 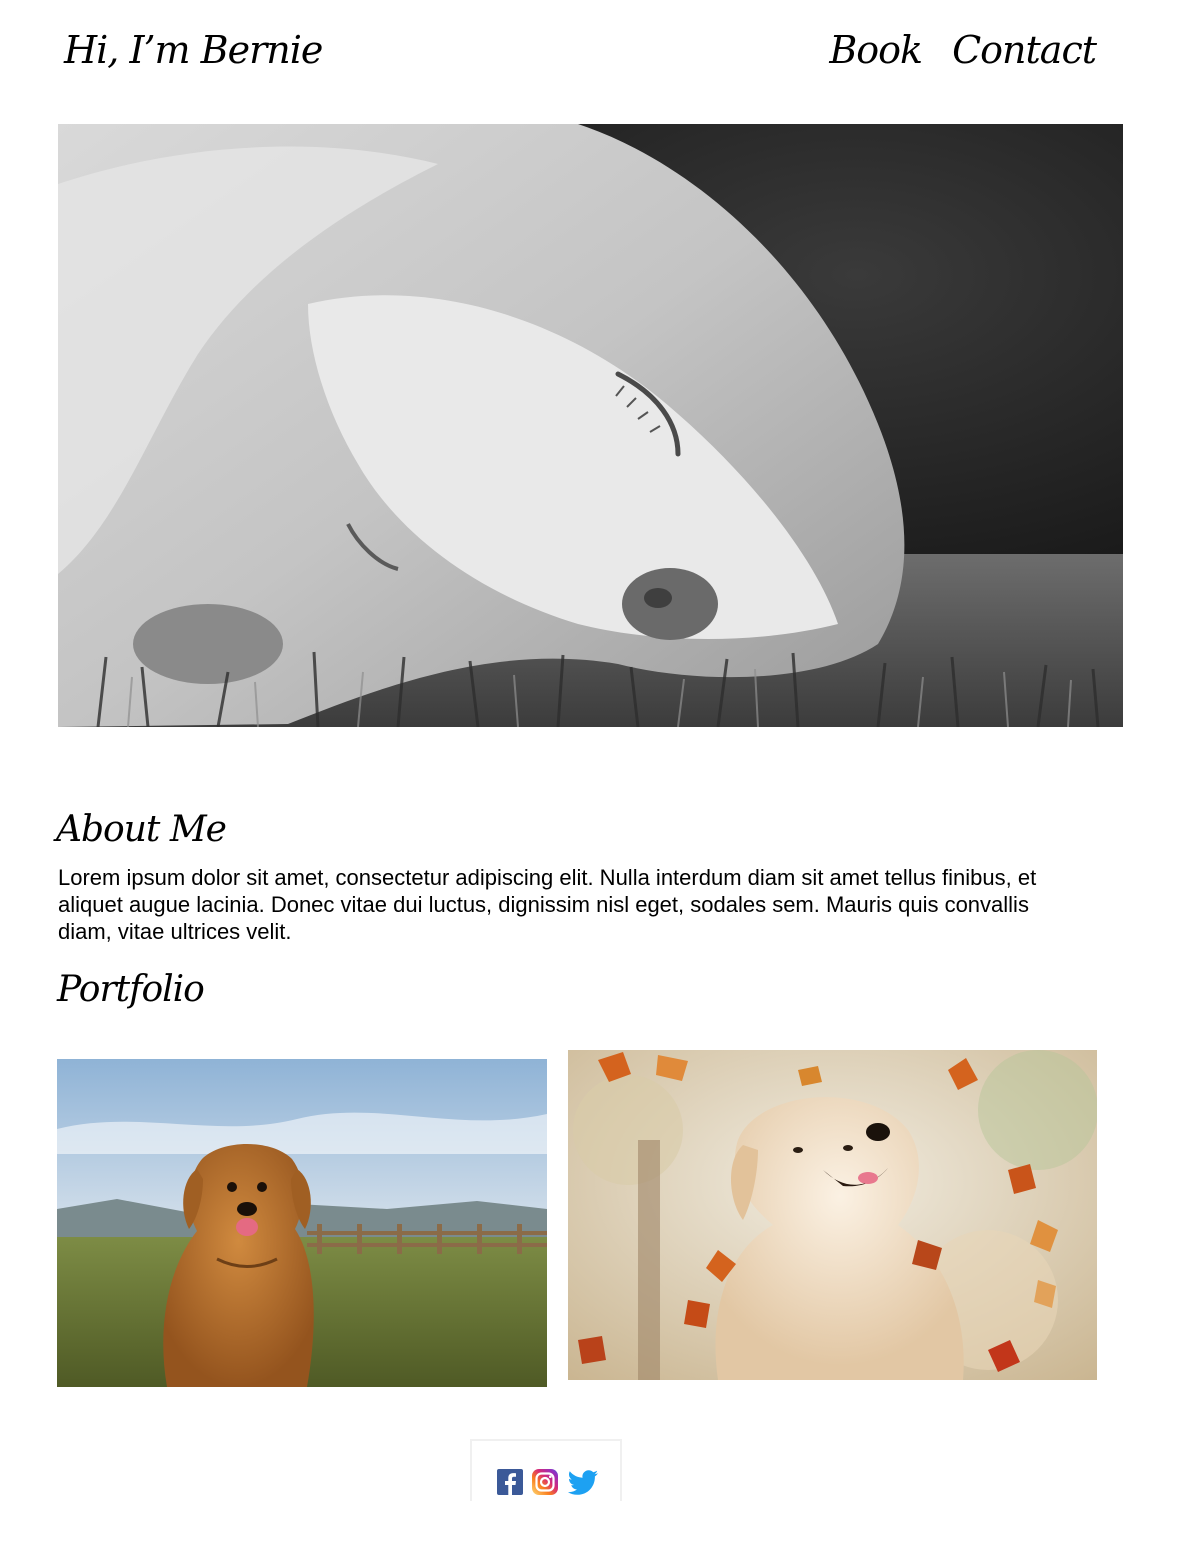 I want to click on golden-retriever-leaves-photo, so click(x=832, y=1215).